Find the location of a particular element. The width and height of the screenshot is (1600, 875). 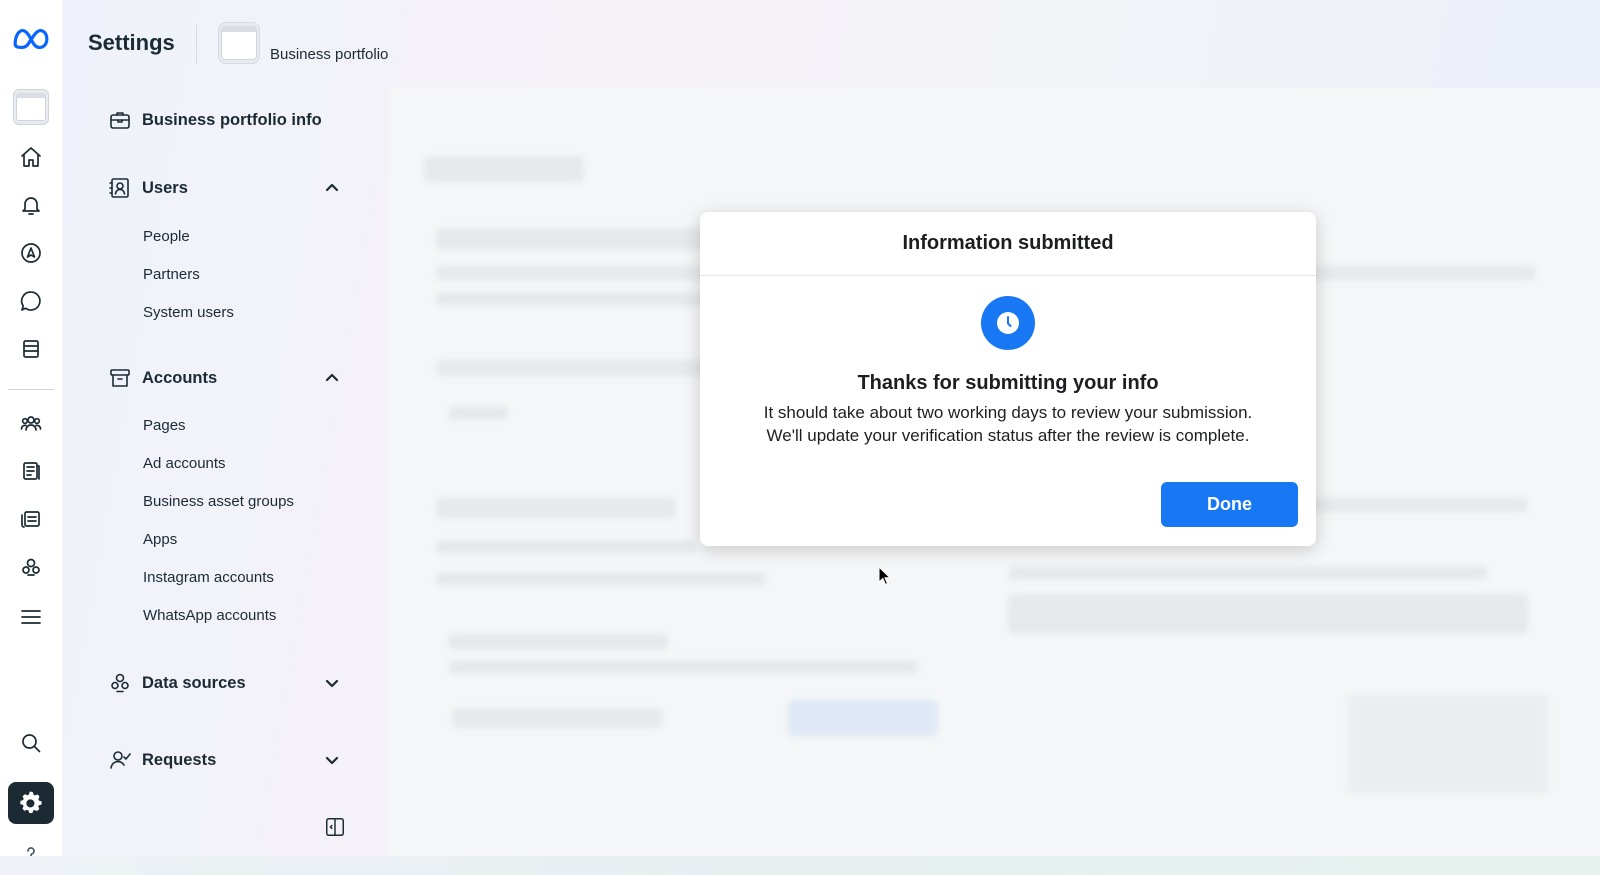

navigation-icon is located at coordinates (31, 253).